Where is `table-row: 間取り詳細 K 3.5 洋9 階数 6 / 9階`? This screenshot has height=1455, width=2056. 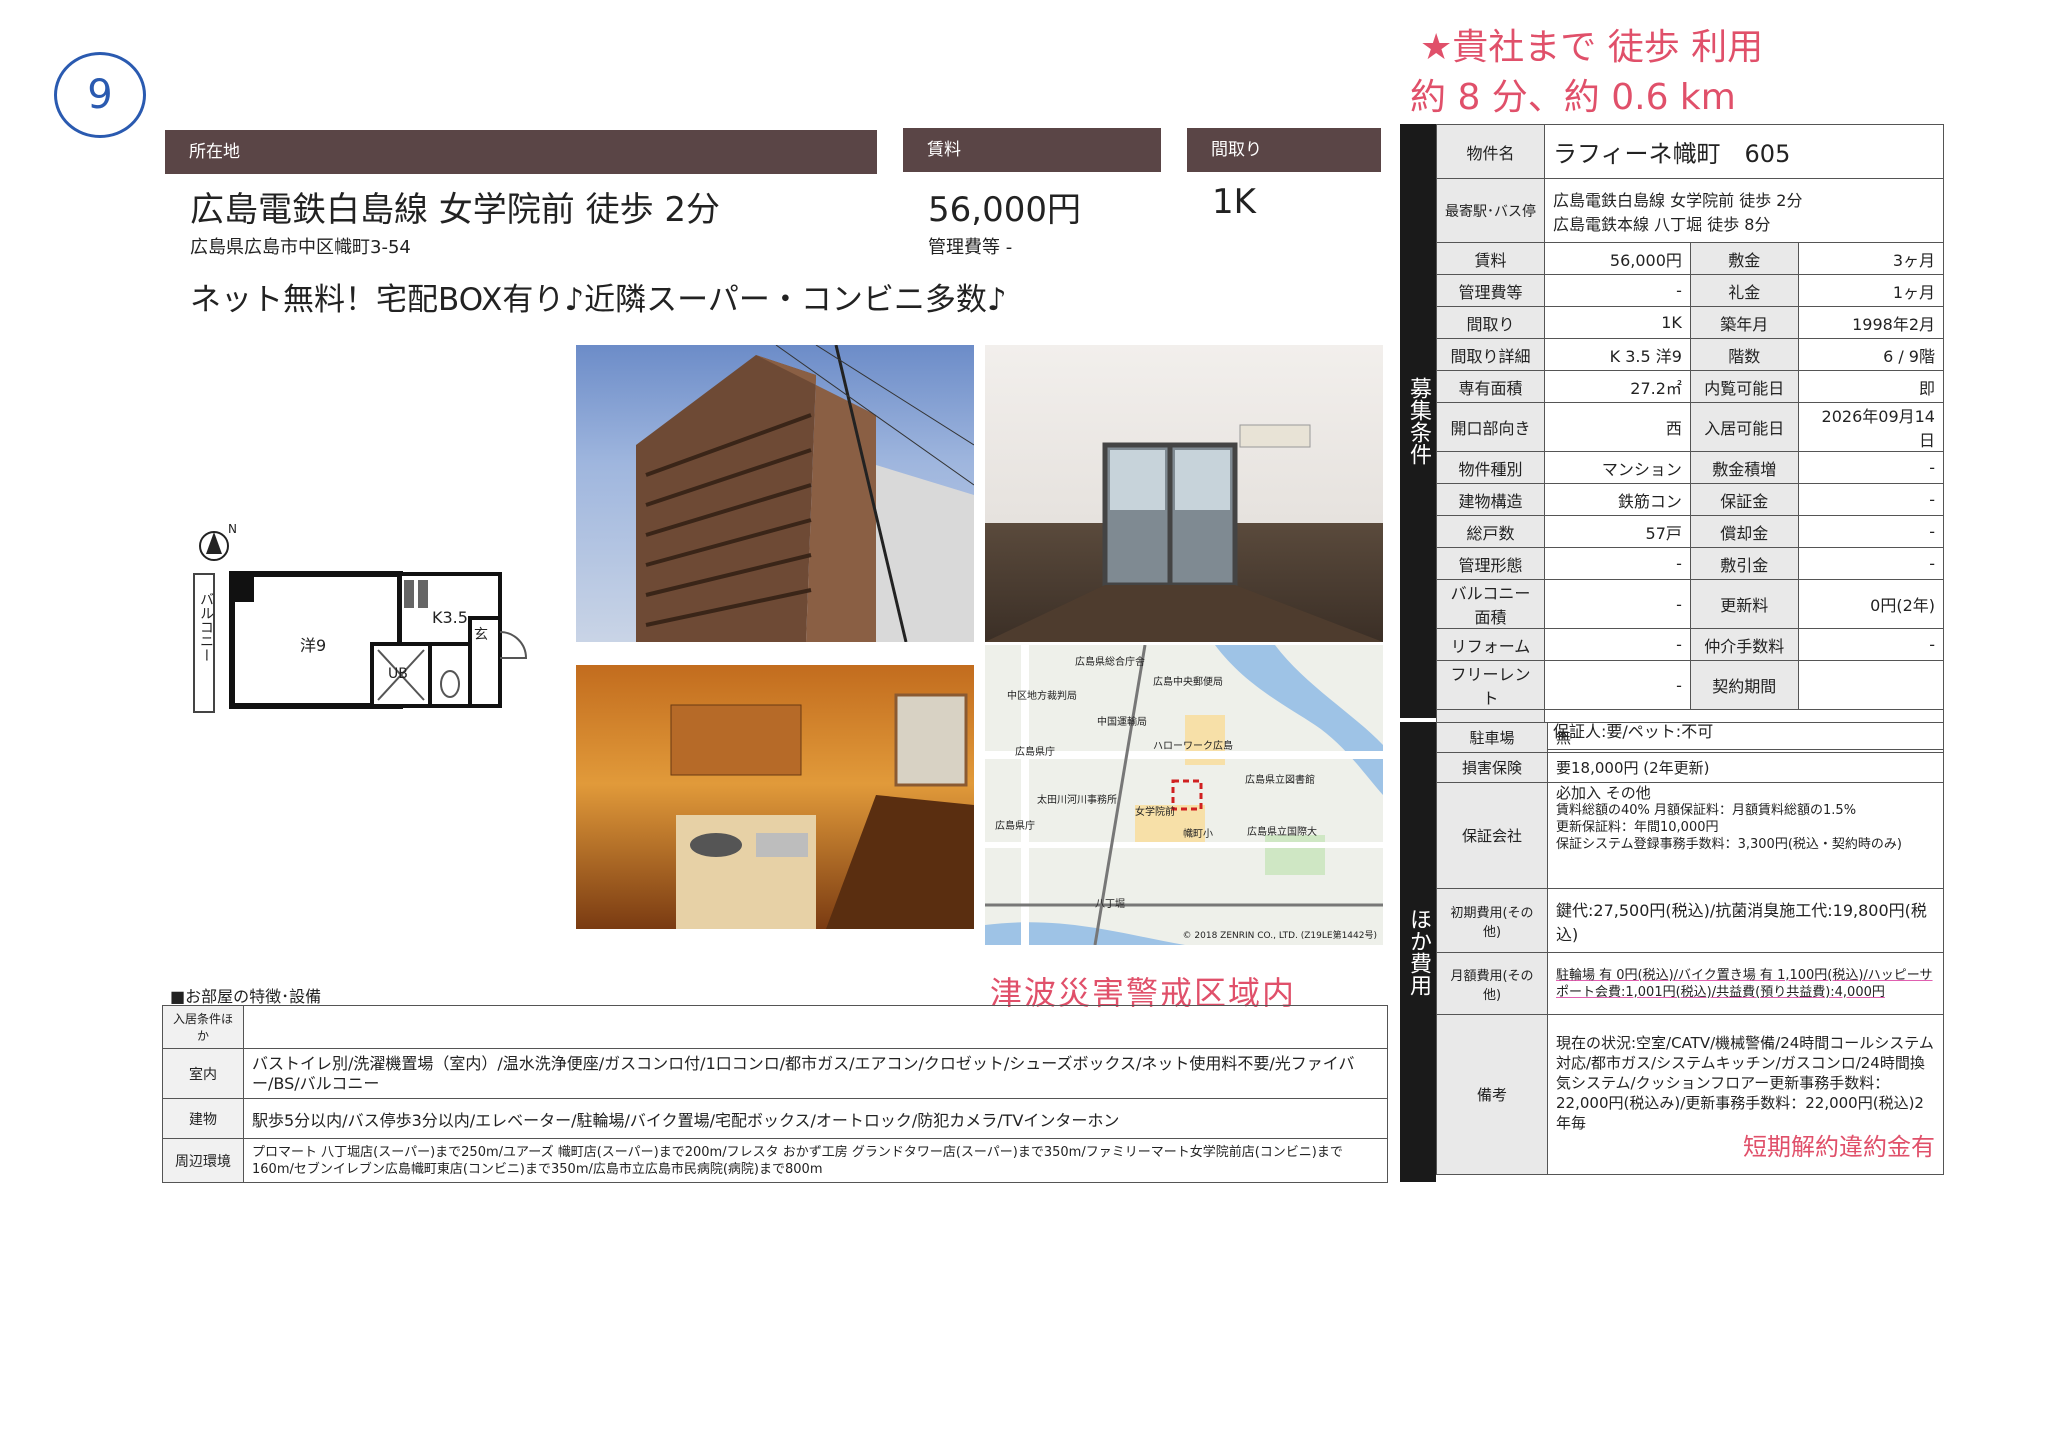
table-row: 間取り詳細 K 3.5 洋9 階数 6 / 9階 is located at coordinates (1690, 354).